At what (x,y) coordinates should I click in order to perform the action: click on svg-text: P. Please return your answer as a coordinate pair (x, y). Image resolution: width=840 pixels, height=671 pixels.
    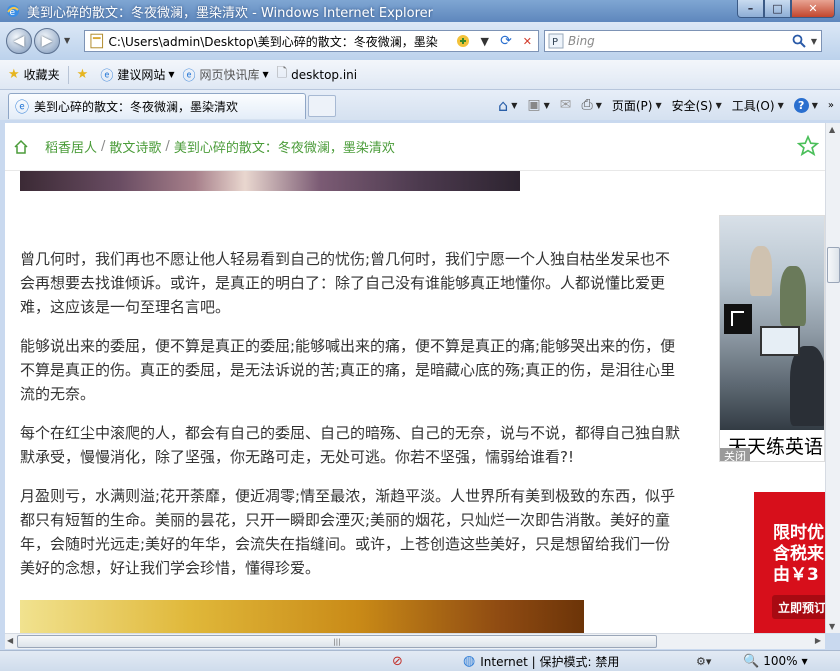
    Looking at the image, I should click on (555, 42).